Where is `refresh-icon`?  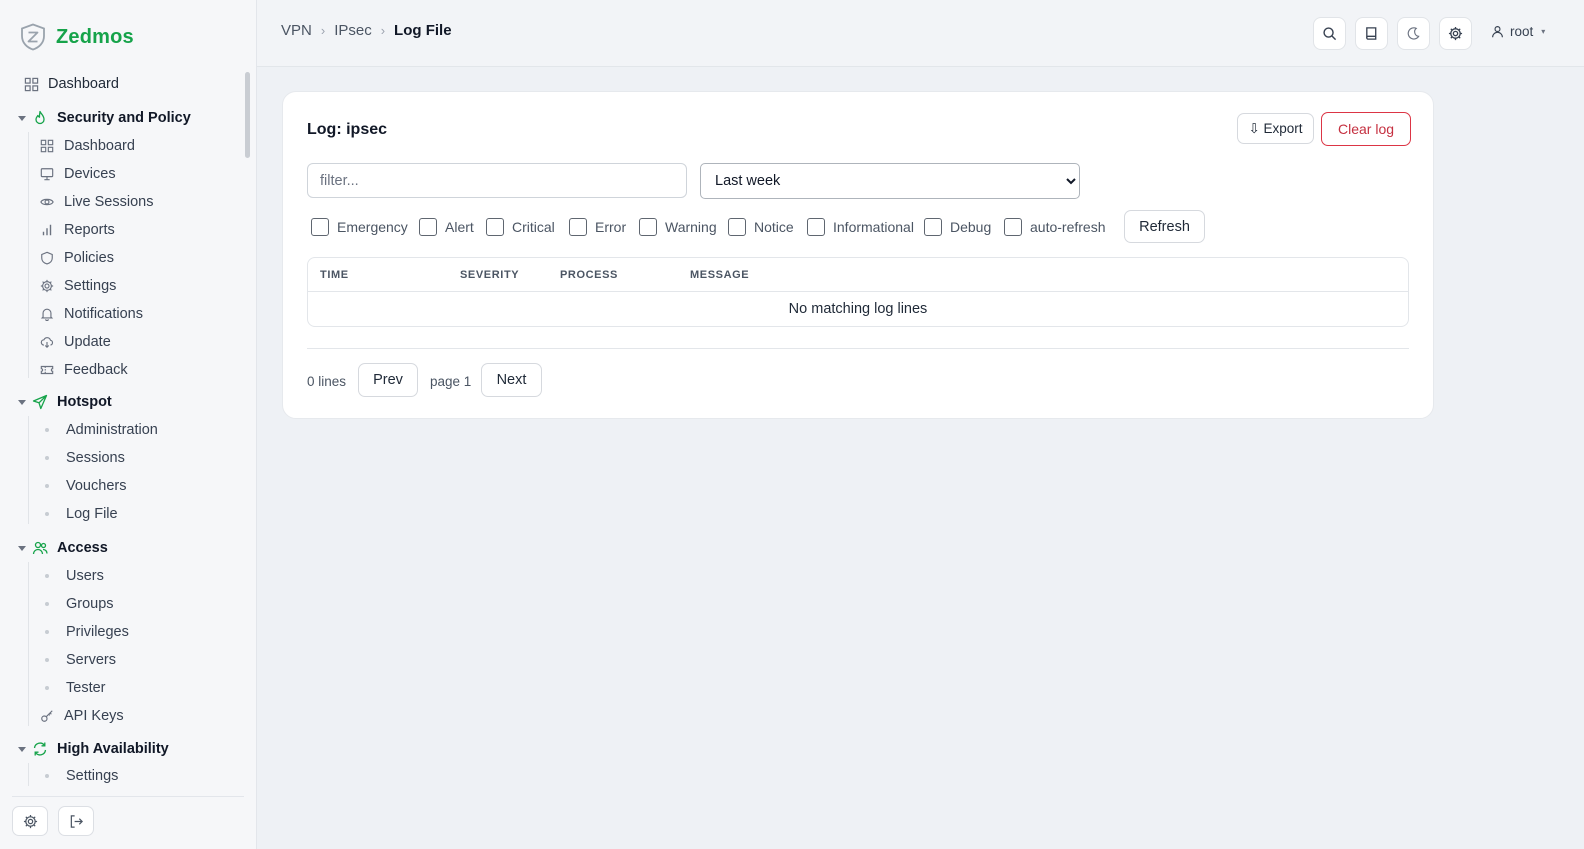 refresh-icon is located at coordinates (40, 749).